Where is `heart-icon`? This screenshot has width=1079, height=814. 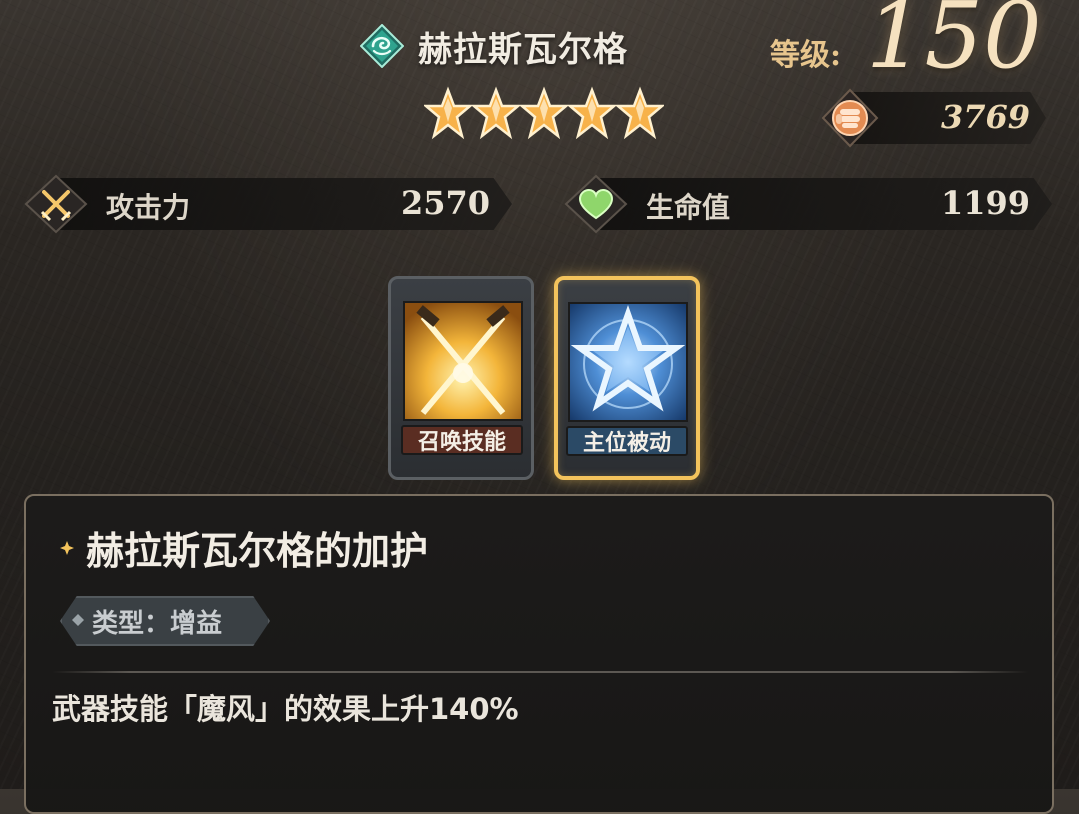
heart-icon is located at coordinates (596, 204).